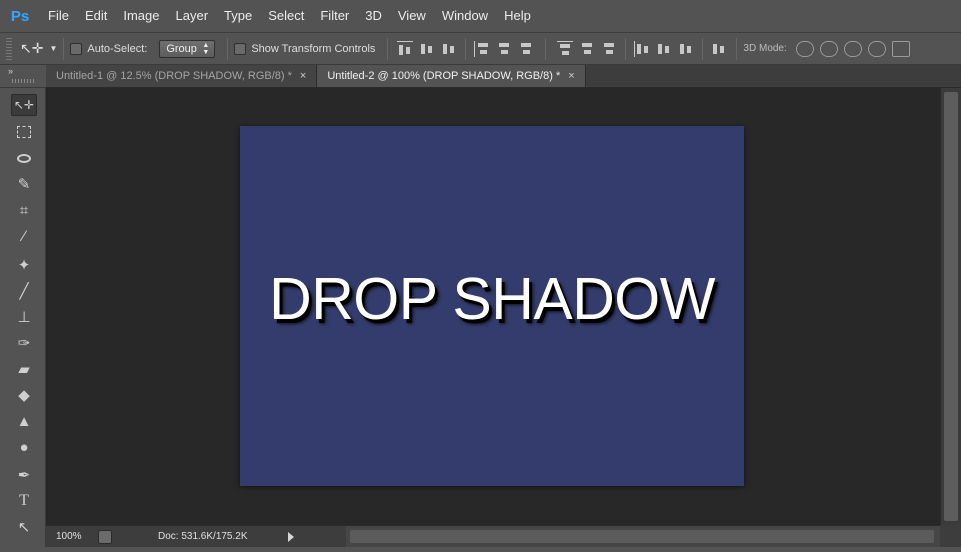 Image resolution: width=961 pixels, height=552 pixels. I want to click on 3d-mode-label: 3D Mode:, so click(765, 48).